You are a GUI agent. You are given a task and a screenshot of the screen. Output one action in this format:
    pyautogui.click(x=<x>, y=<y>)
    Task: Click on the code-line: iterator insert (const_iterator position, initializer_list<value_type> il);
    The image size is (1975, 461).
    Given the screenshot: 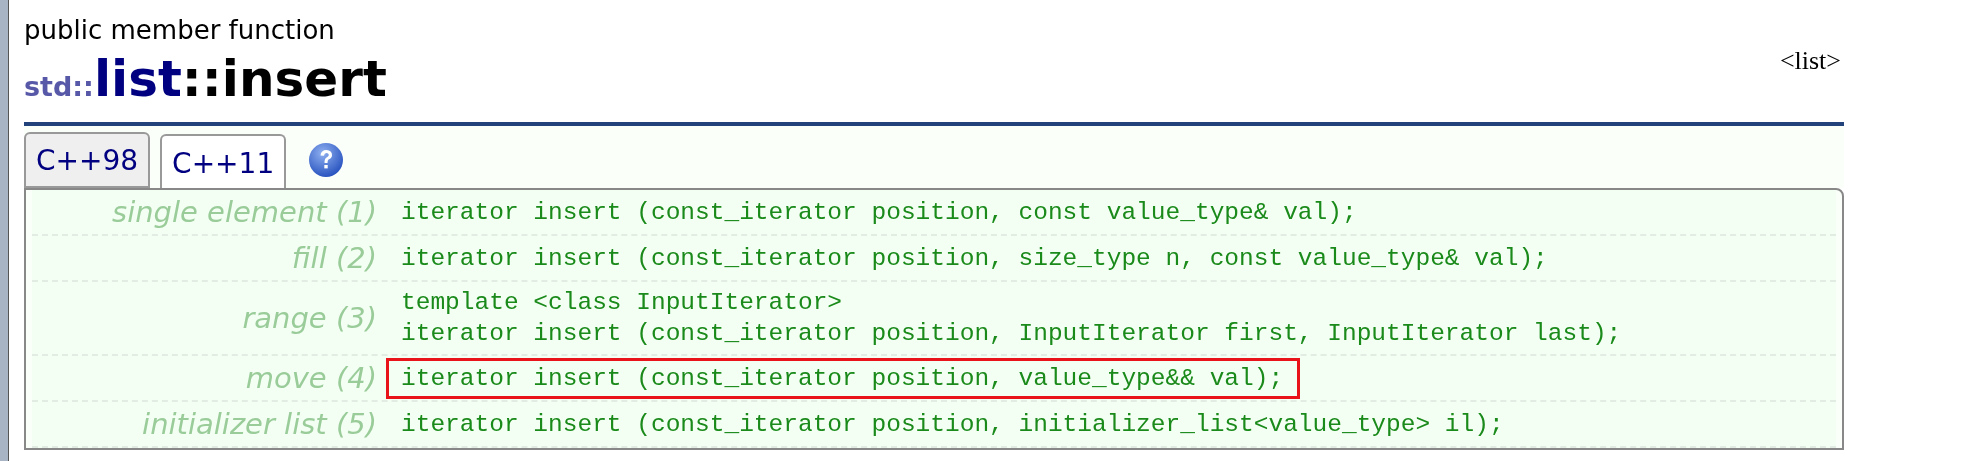 What is the action you would take?
    pyautogui.click(x=952, y=424)
    